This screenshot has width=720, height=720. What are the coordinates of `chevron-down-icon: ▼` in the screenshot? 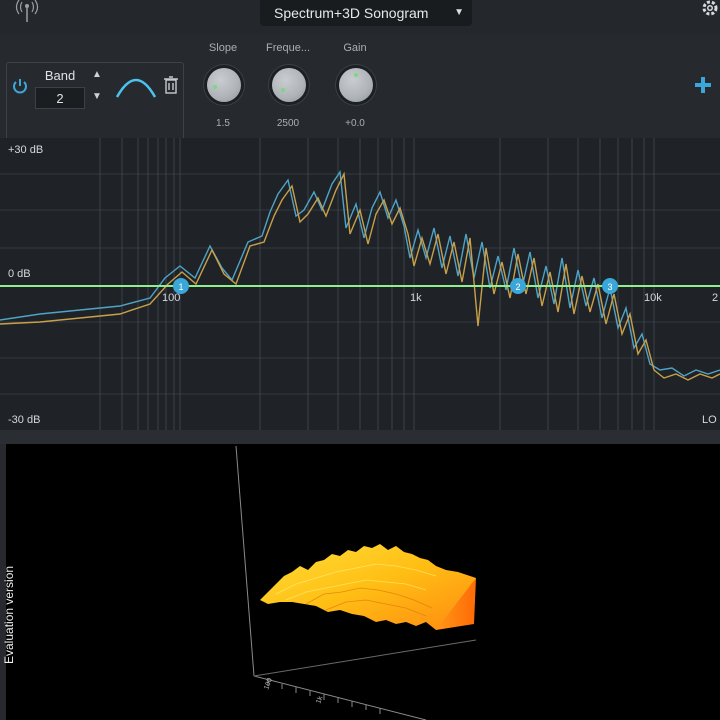 It's located at (459, 12).